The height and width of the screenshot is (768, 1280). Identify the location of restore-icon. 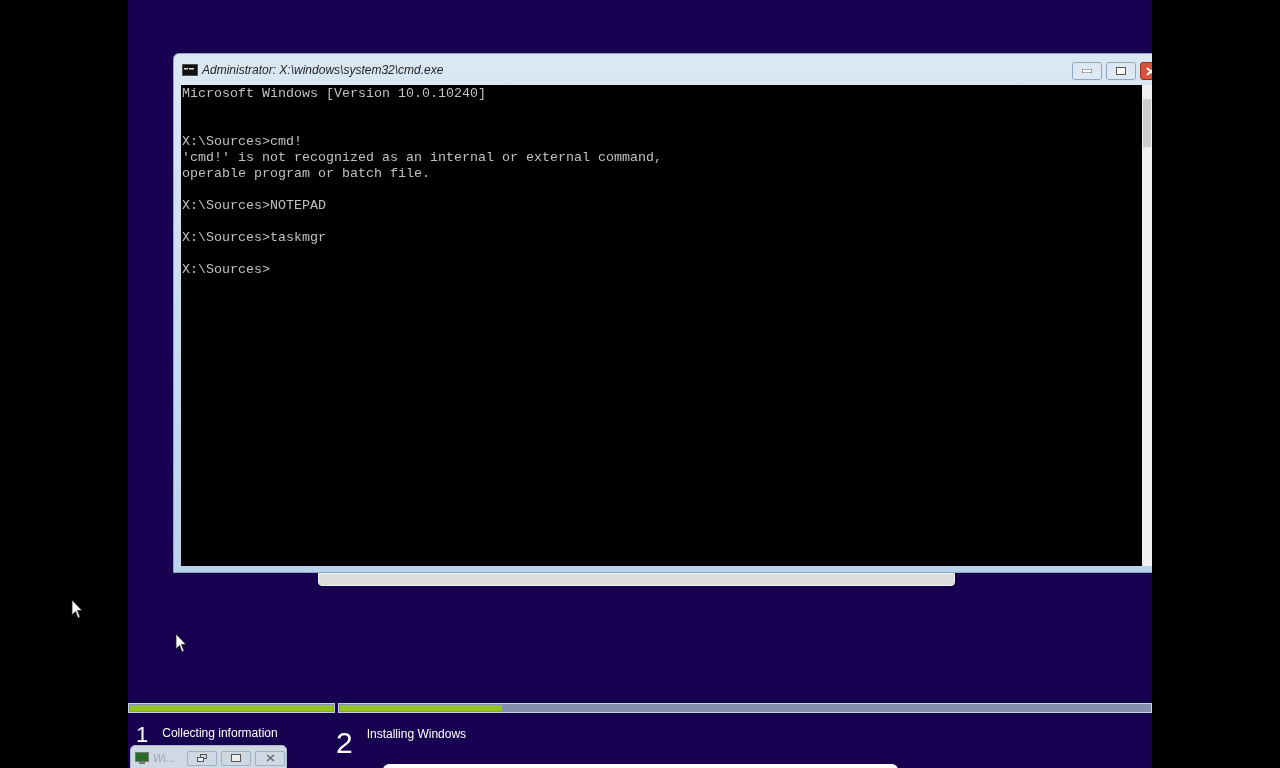
(202, 758).